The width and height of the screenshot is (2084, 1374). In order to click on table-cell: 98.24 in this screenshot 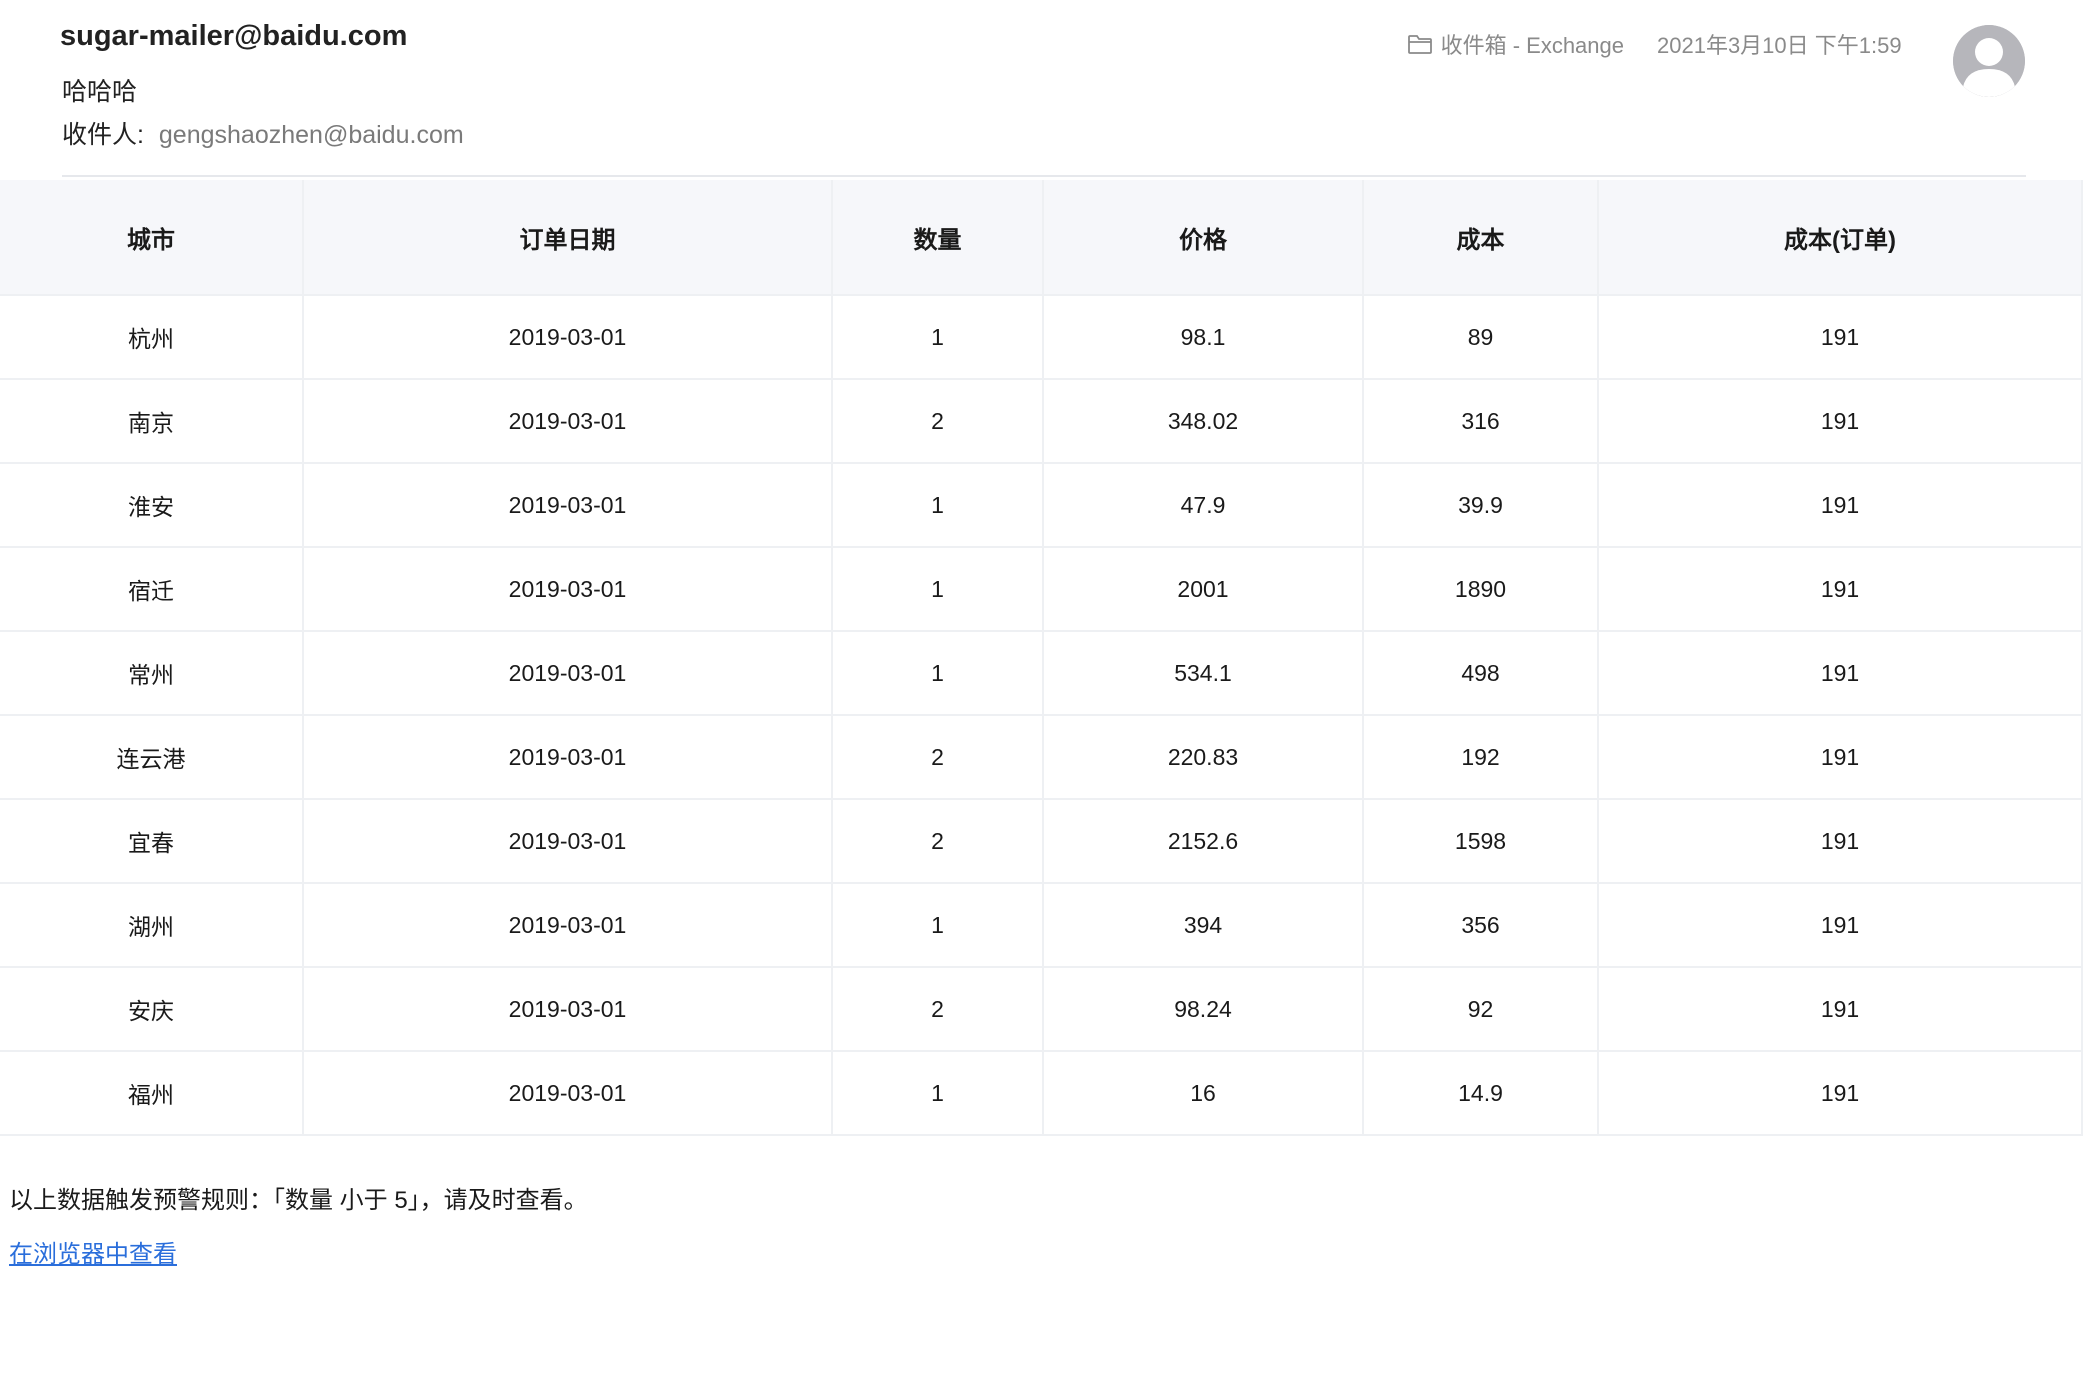, I will do `click(1203, 1009)`.